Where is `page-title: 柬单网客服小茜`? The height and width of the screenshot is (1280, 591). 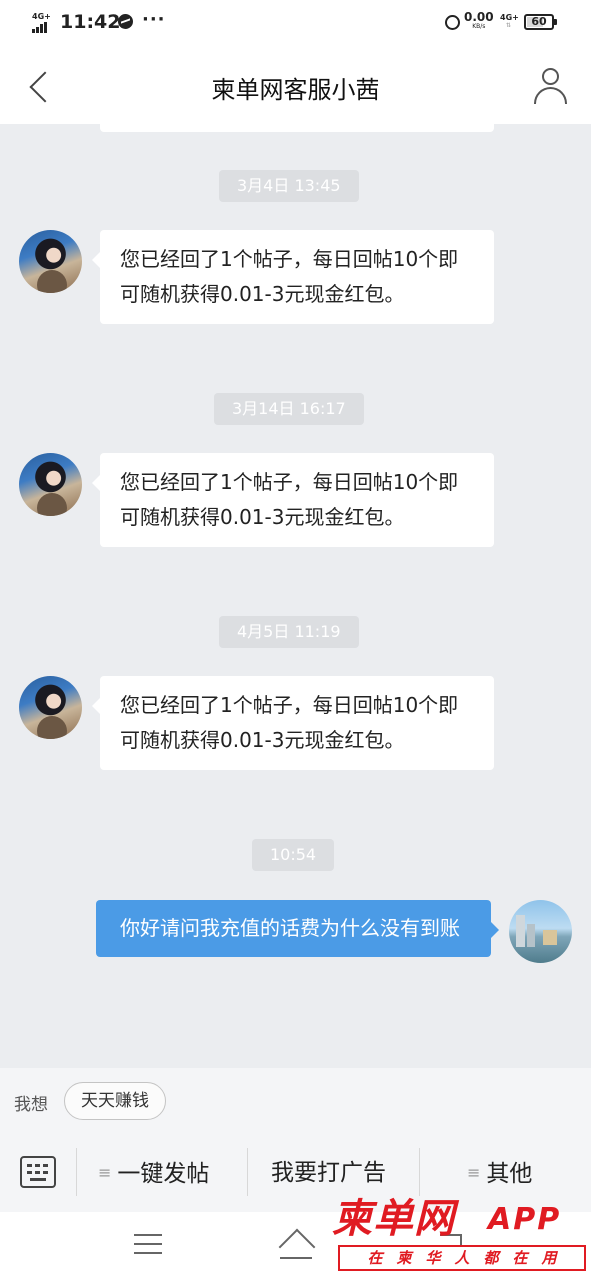
page-title: 柬单网客服小茜 is located at coordinates (295, 90).